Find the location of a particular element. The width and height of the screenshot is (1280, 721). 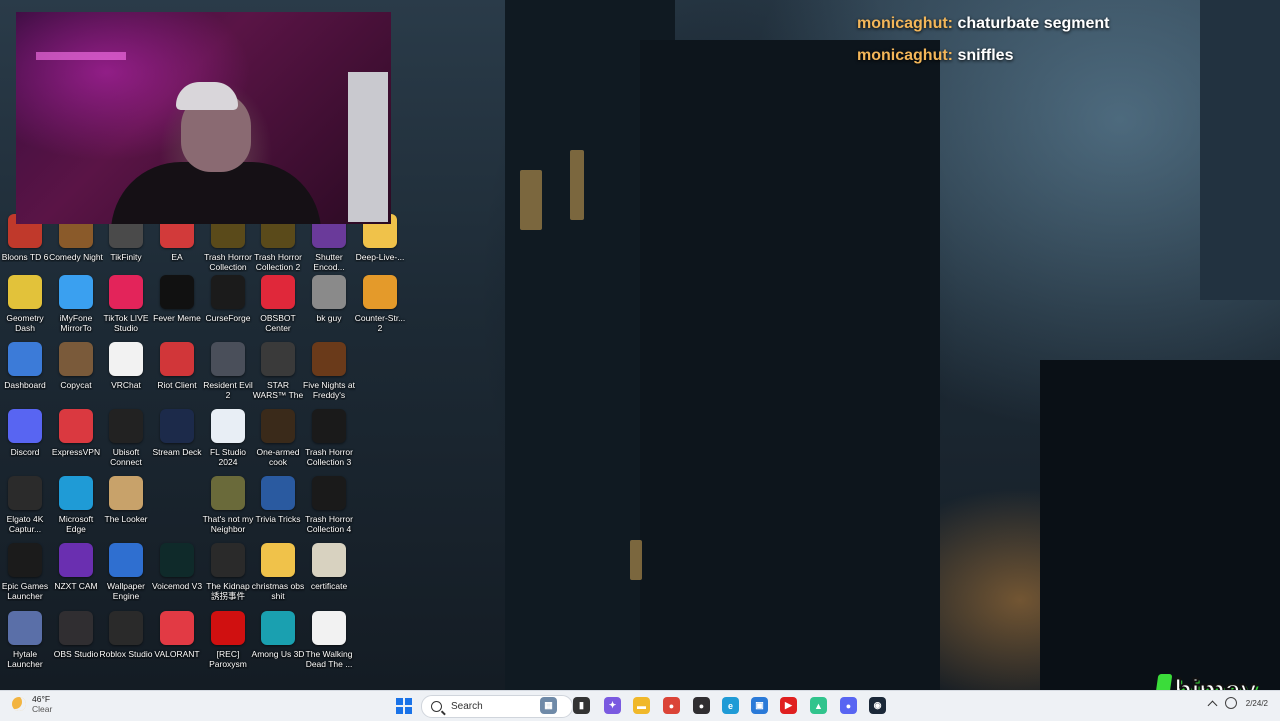

tiktok-live-icon is located at coordinates (126, 292).